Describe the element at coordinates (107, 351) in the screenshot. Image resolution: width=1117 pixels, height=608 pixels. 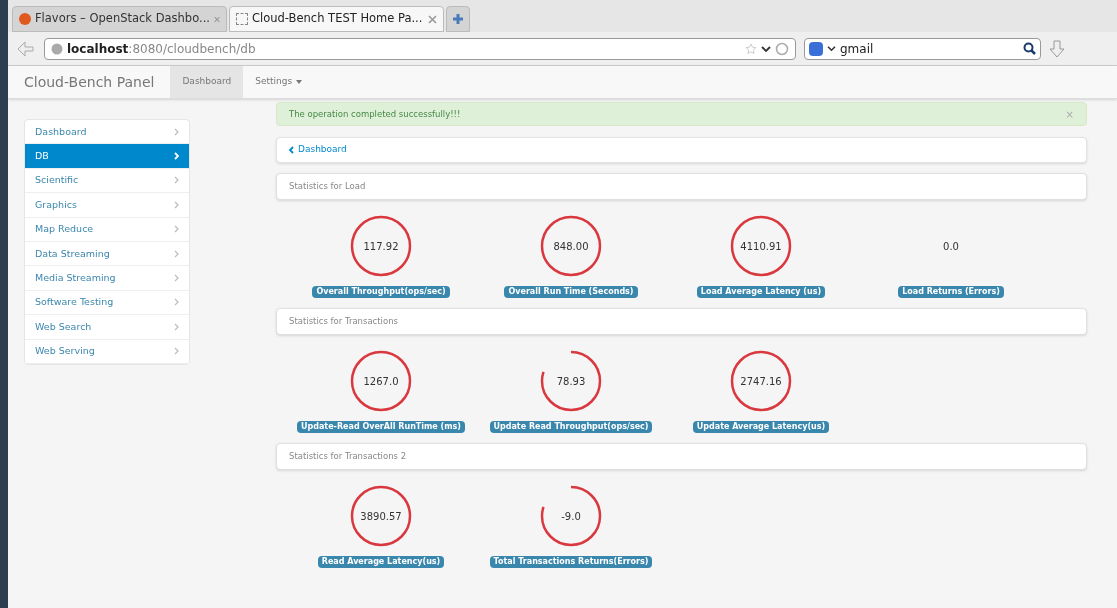
I see `sidebar-item: Web Serving` at that location.